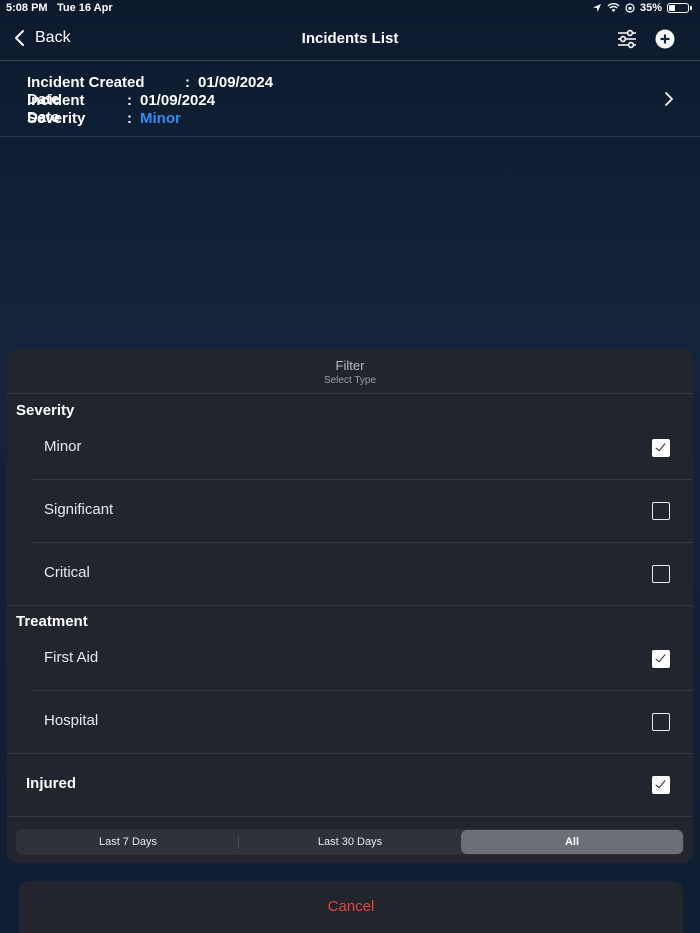  What do you see at coordinates (350, 574) in the screenshot?
I see `filter-option-critical: Critical` at bounding box center [350, 574].